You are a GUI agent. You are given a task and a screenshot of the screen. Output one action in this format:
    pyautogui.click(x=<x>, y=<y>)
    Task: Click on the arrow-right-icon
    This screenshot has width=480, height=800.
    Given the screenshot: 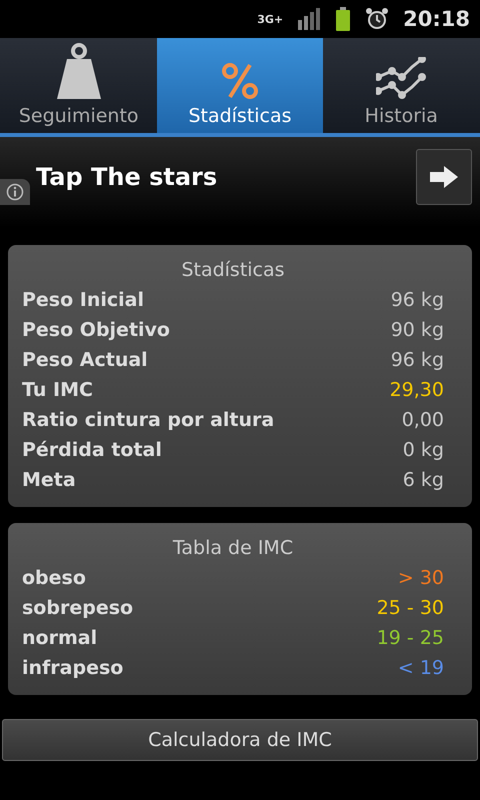 What is the action you would take?
    pyautogui.click(x=444, y=177)
    